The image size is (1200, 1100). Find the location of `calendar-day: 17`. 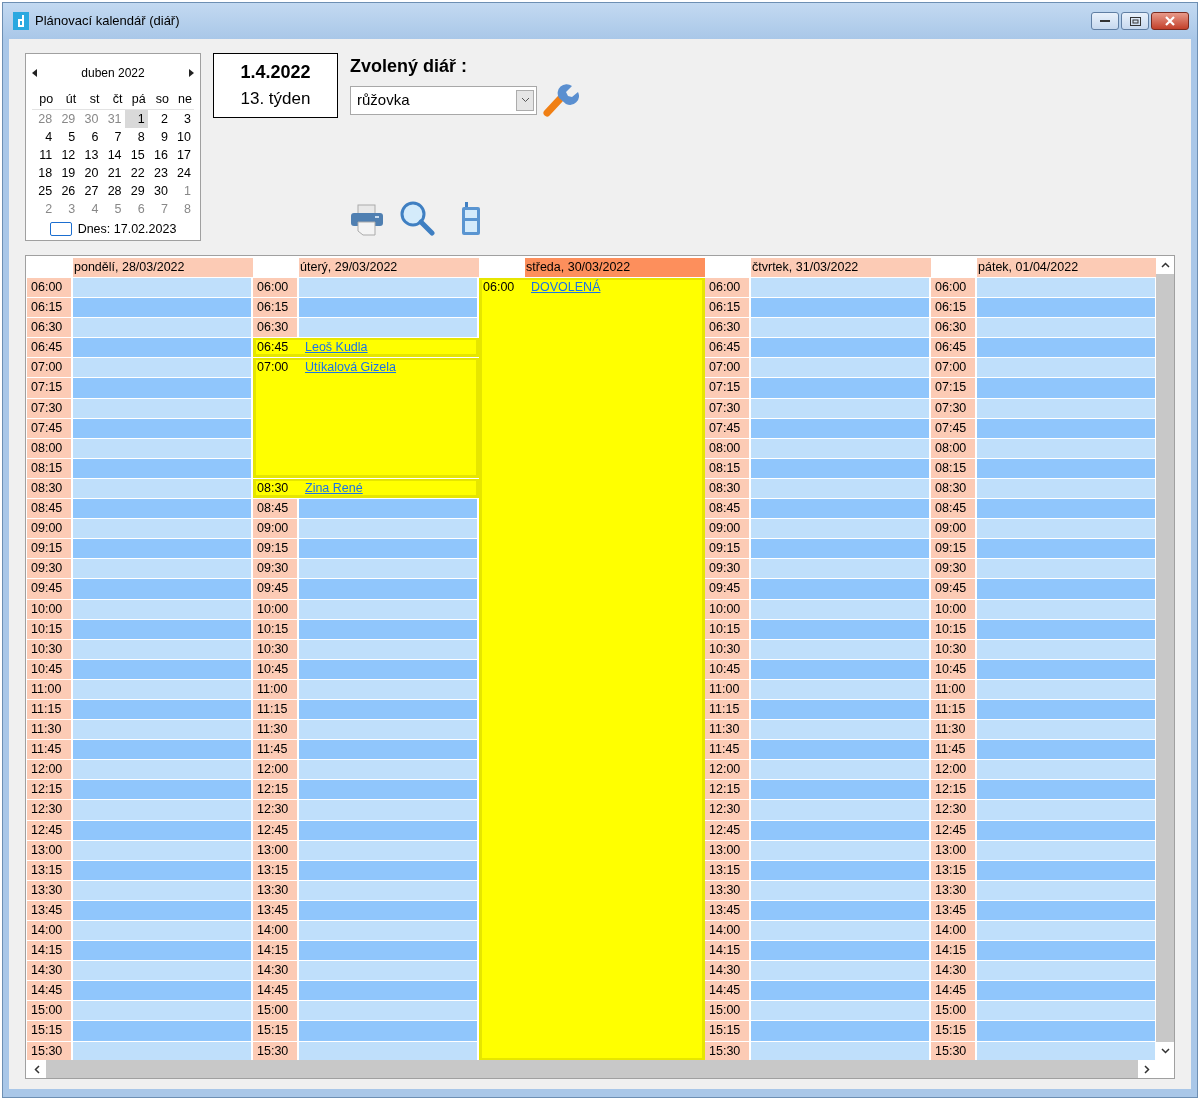

calendar-day: 17 is located at coordinates (182, 154).